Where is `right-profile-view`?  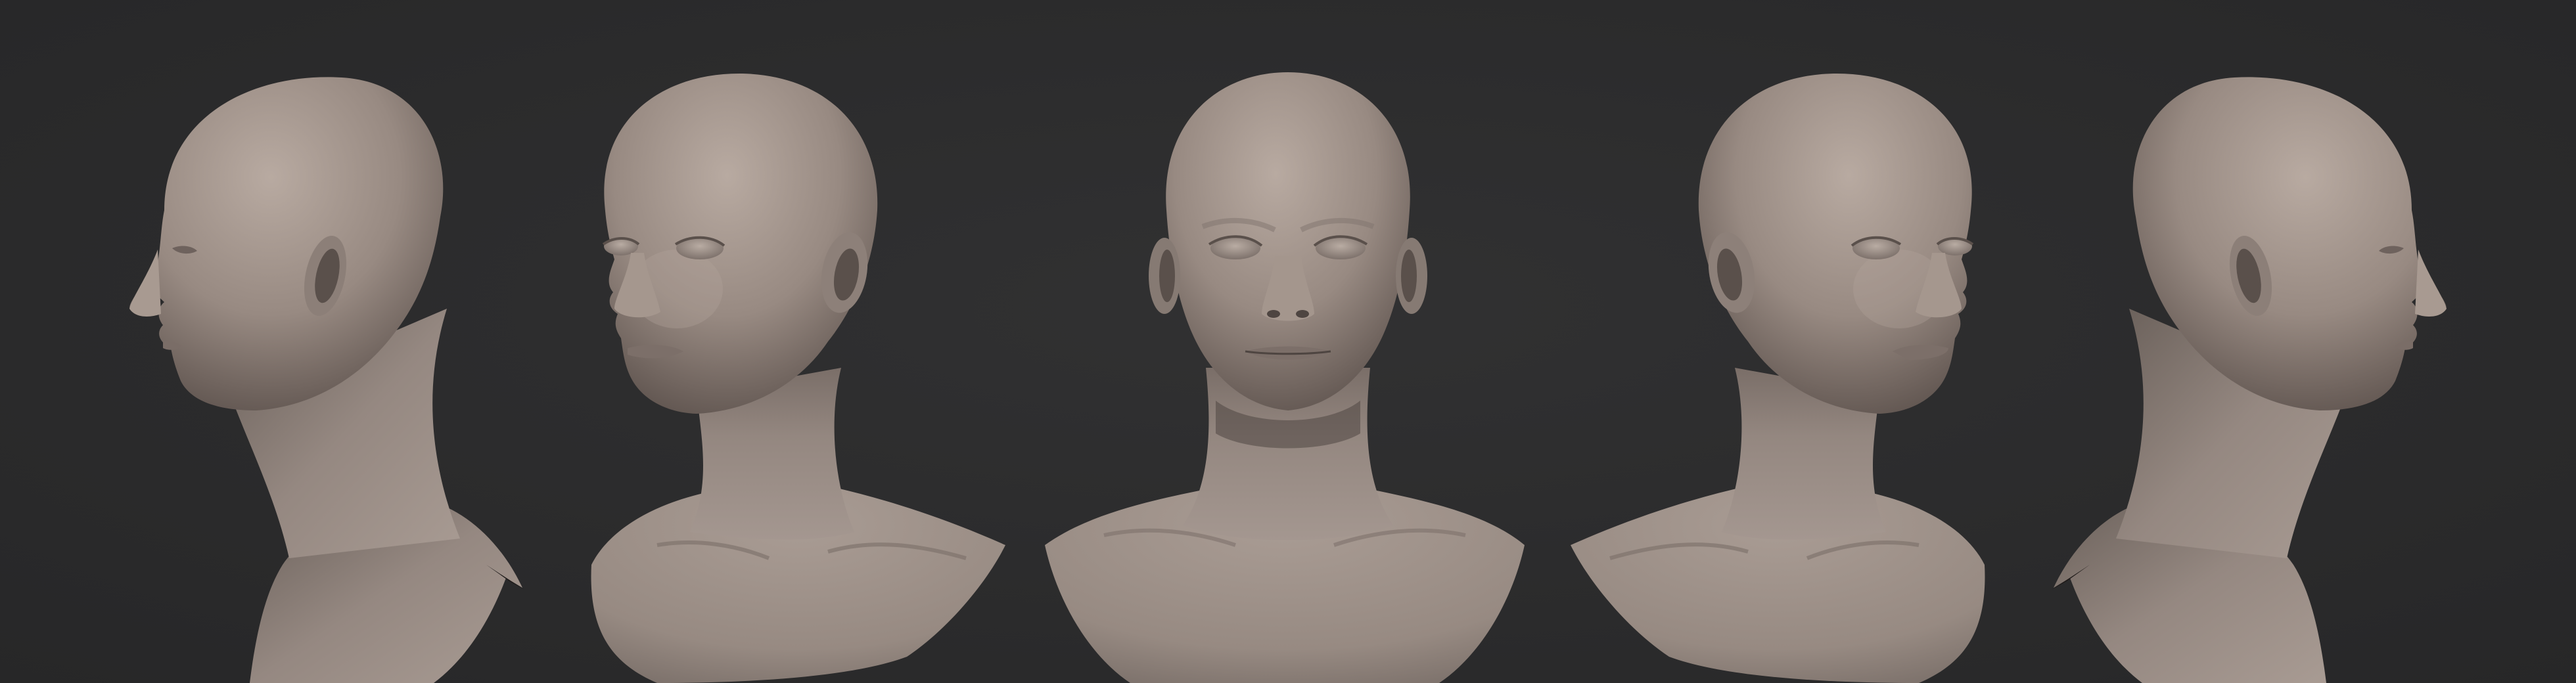 right-profile-view is located at coordinates (2249, 380).